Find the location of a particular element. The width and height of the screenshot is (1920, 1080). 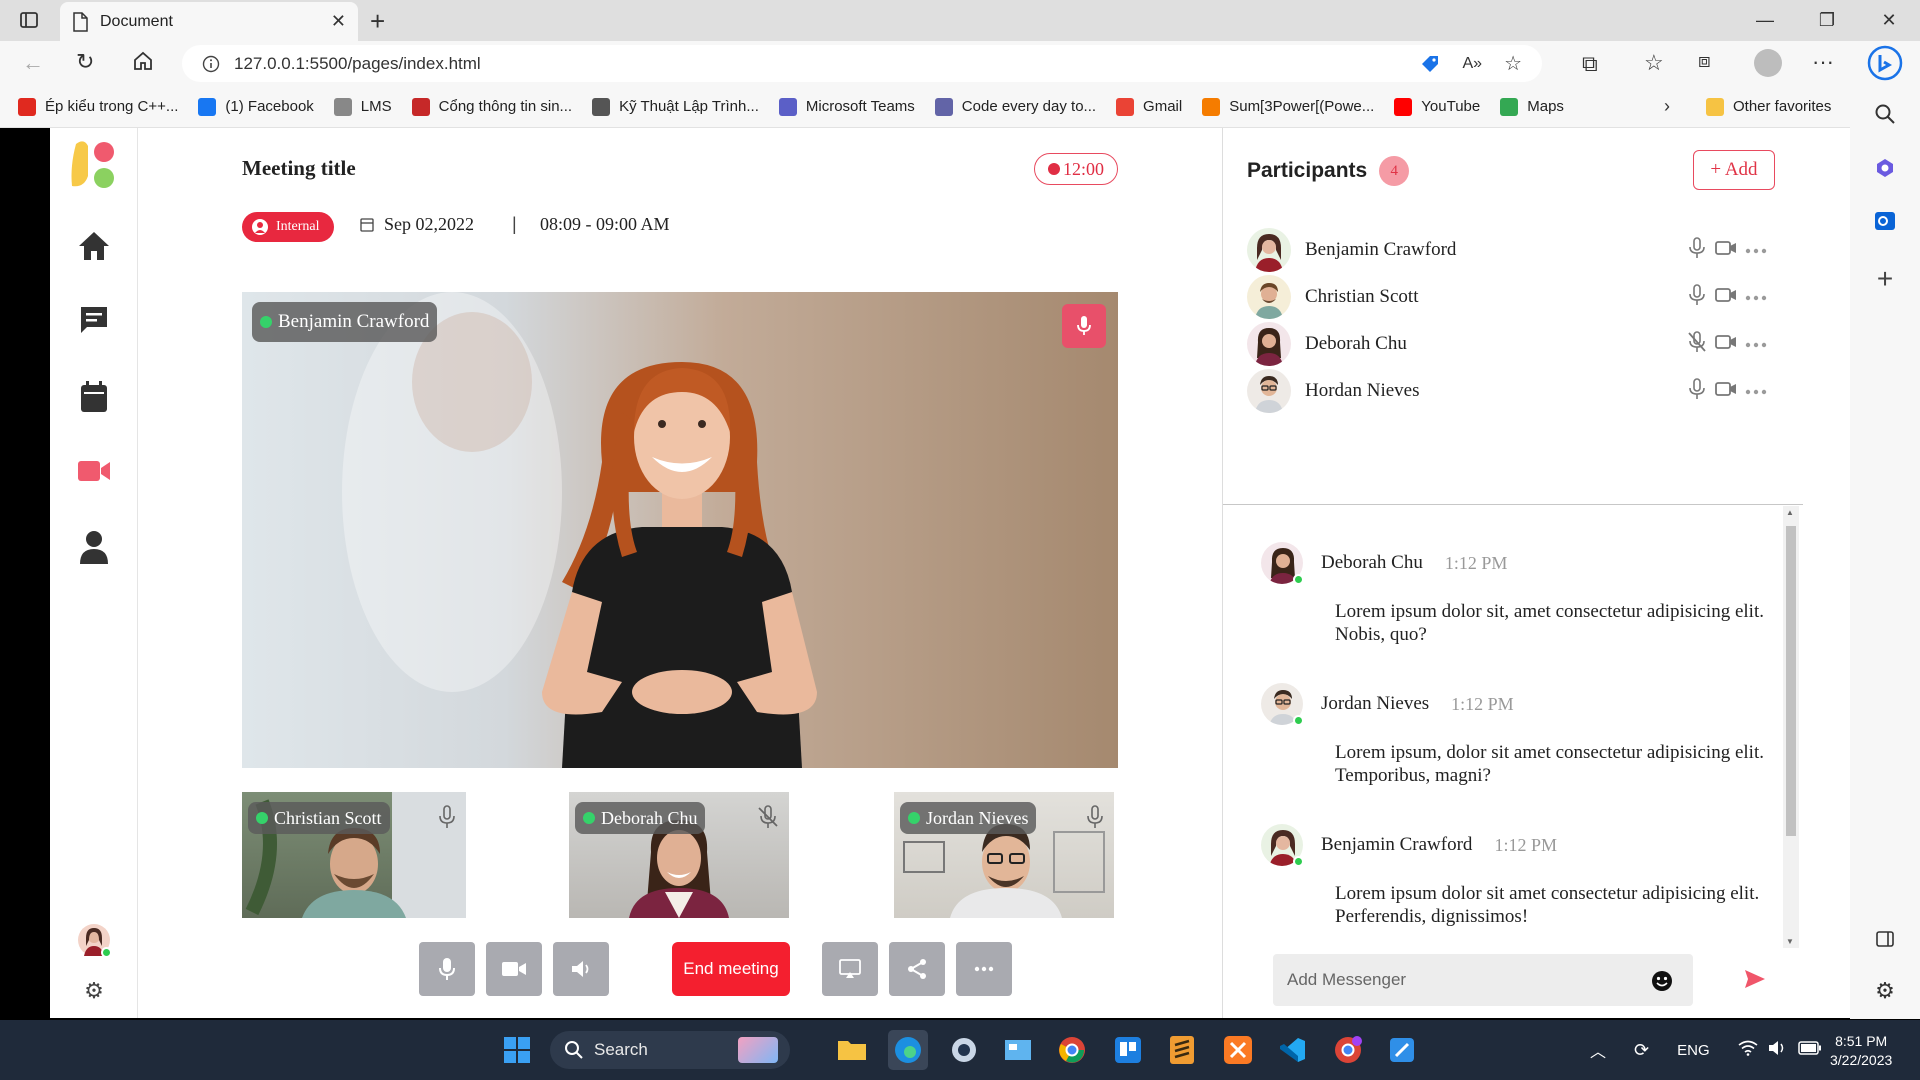

file-explorer-icon is located at coordinates (852, 1050).